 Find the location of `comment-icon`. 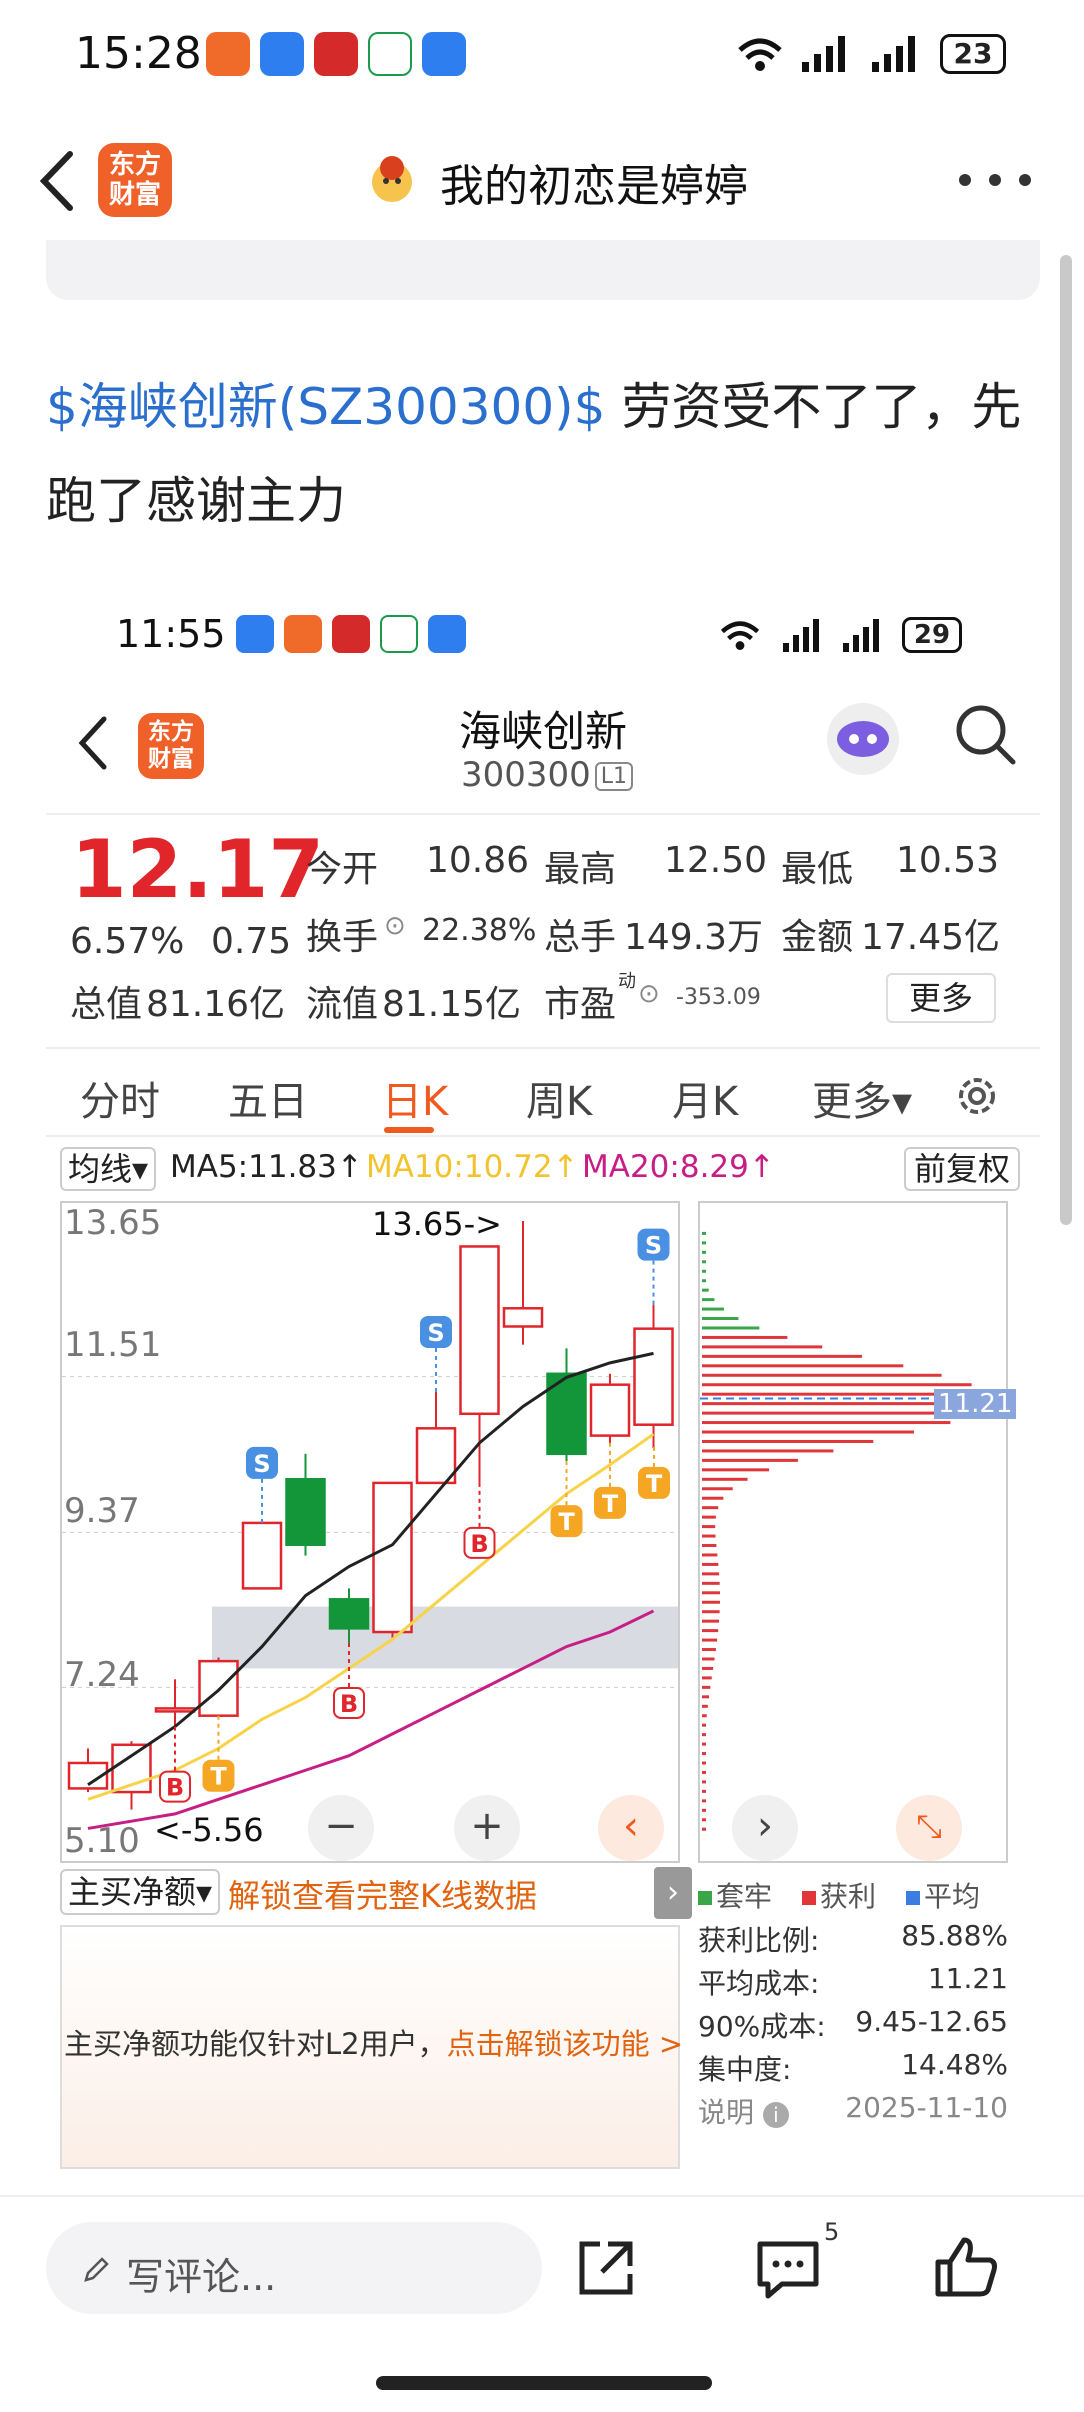

comment-icon is located at coordinates (788, 2268).